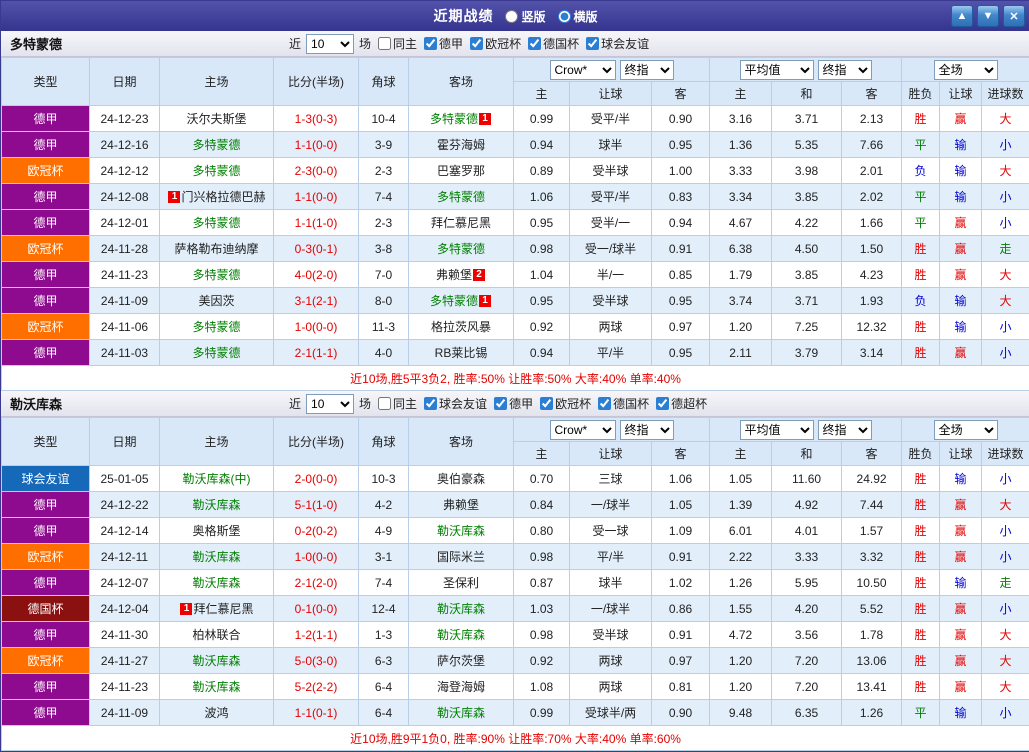  I want to click on team-label: 拜仁慕尼黑, so click(223, 609).